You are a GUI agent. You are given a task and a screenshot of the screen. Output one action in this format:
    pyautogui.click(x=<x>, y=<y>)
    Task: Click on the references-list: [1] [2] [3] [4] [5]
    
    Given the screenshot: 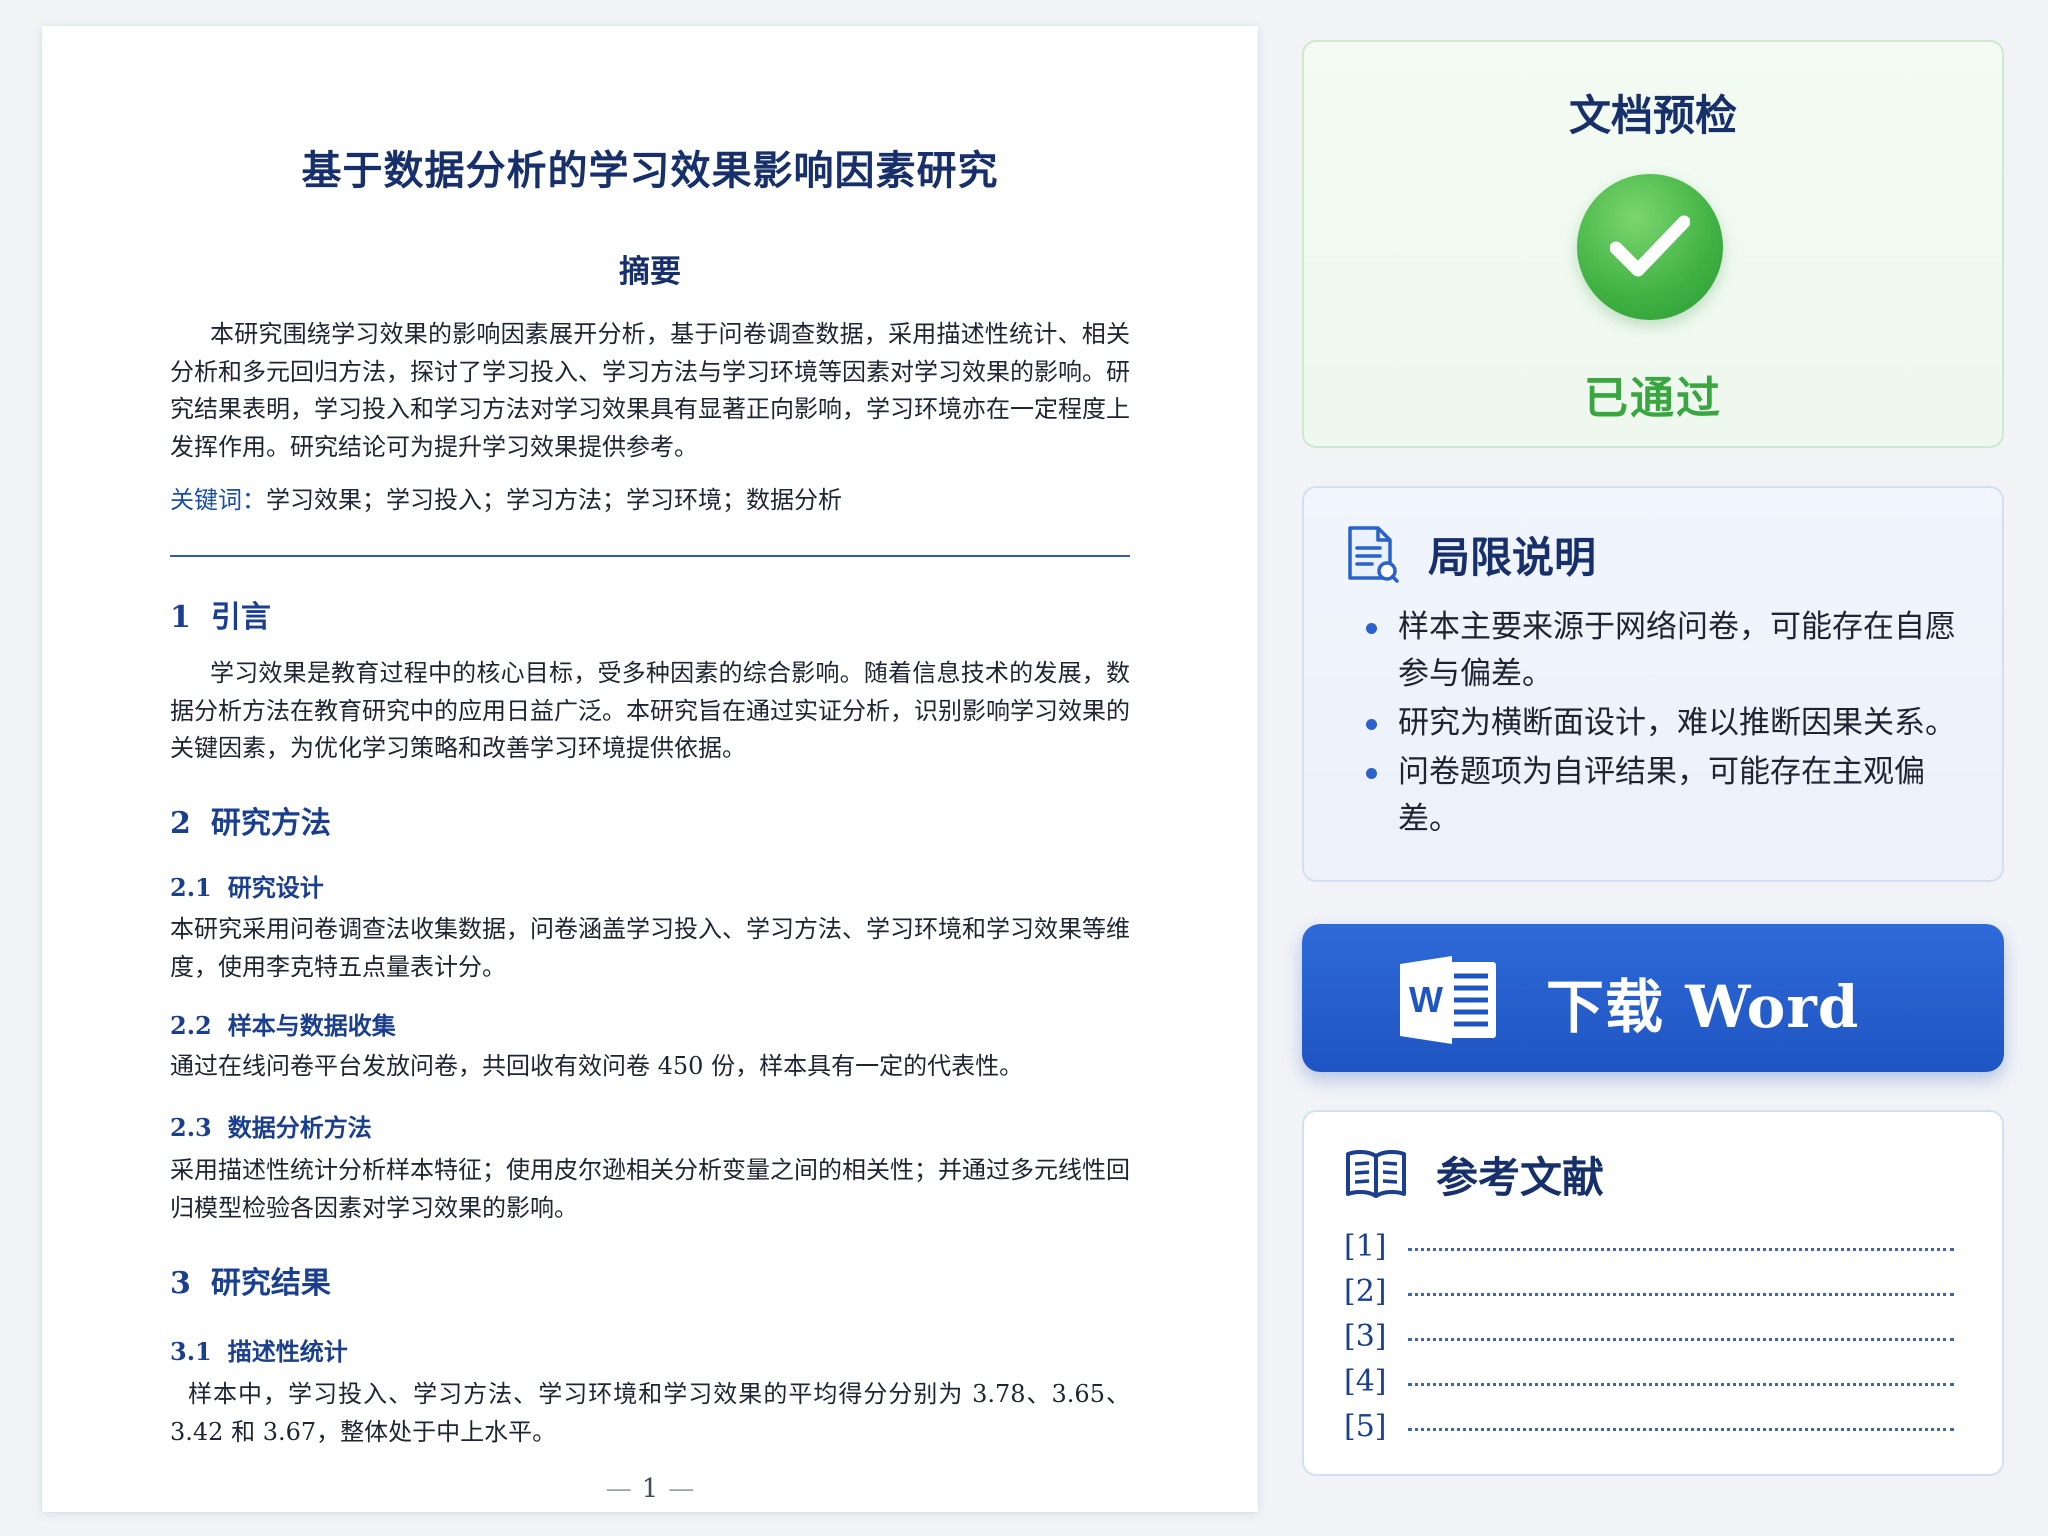 What is the action you would take?
    pyautogui.click(x=1649, y=1336)
    